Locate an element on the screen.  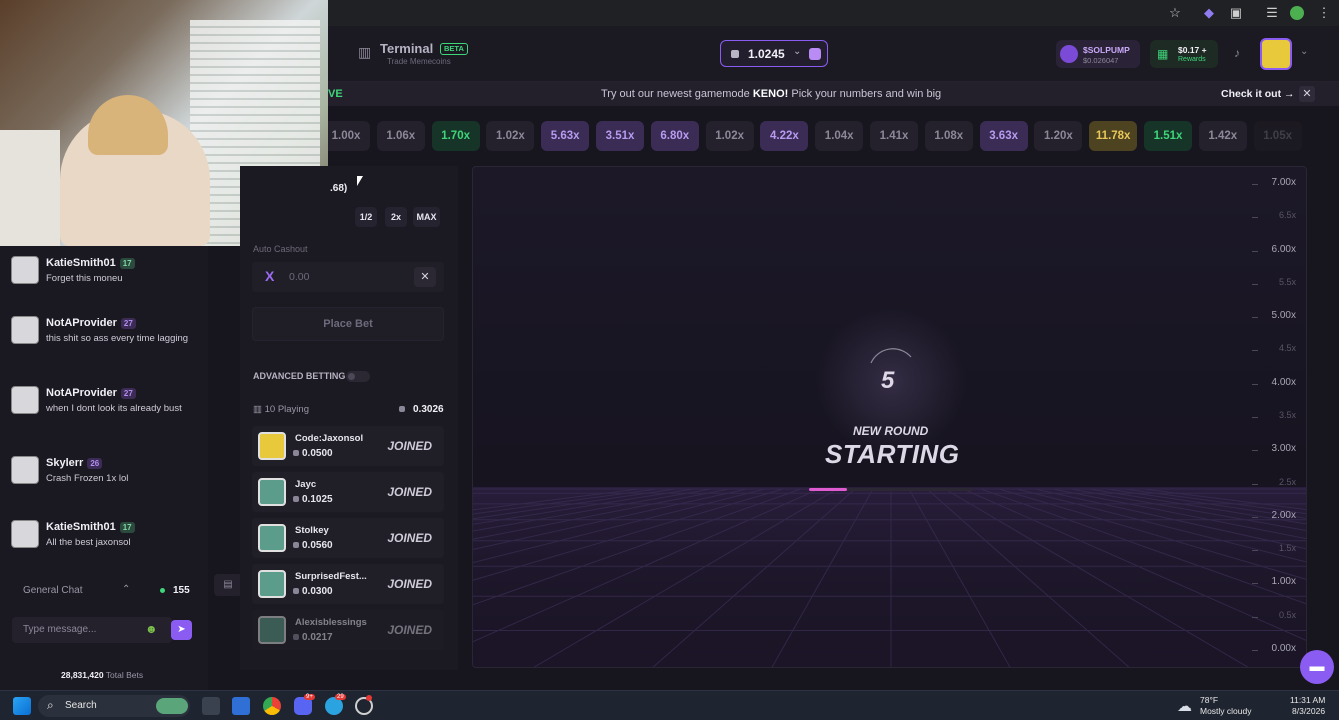
player-row: Jayc 0.1025 JOINED is located at coordinates (348, 492).